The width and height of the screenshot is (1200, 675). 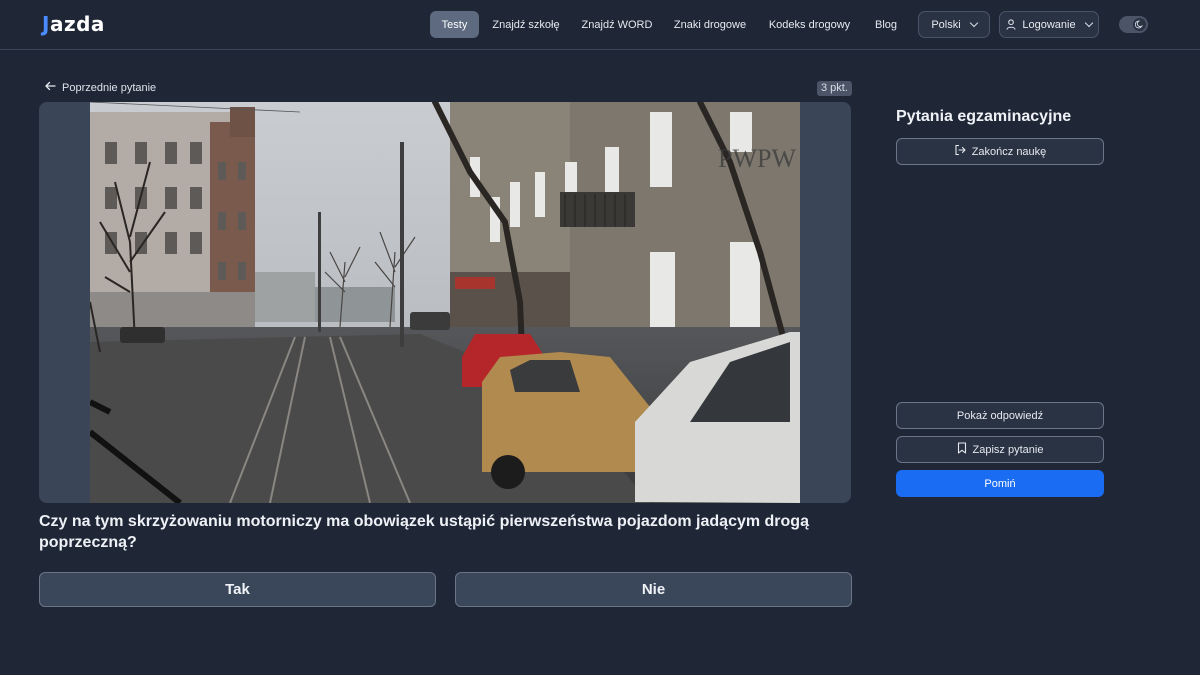 What do you see at coordinates (50, 87) in the screenshot?
I see `arrow-left-icon` at bounding box center [50, 87].